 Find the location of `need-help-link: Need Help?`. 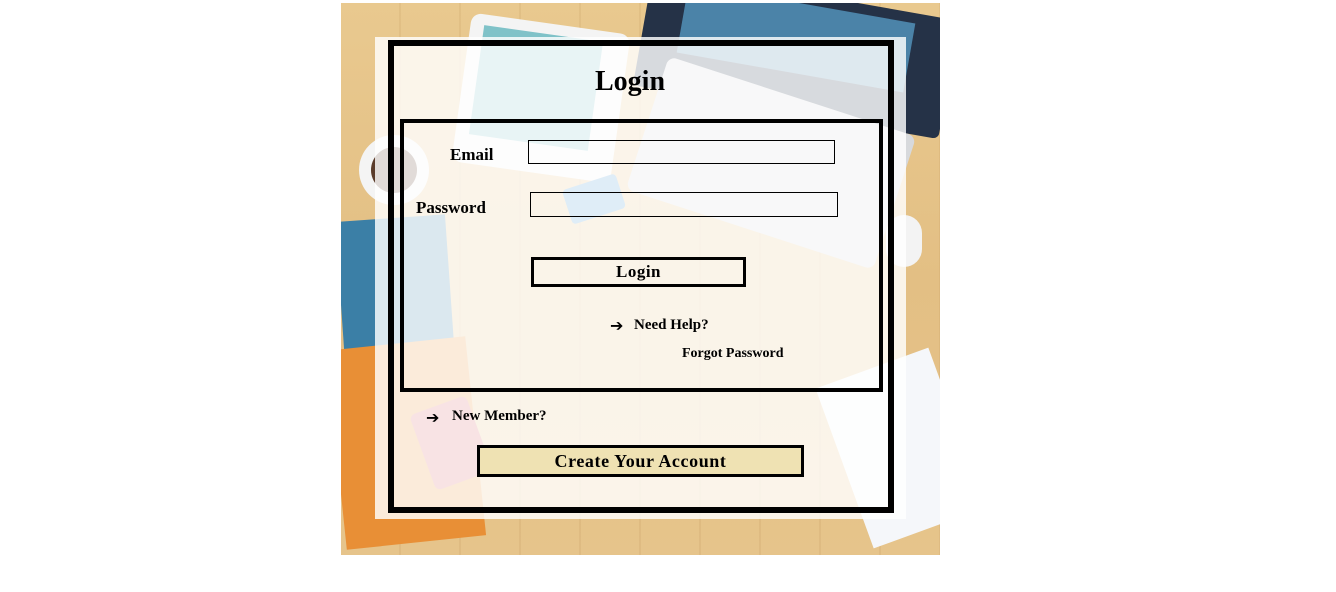

need-help-link: Need Help? is located at coordinates (671, 325).